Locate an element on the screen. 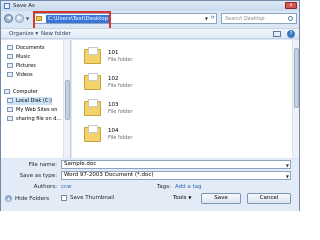 The image size is (320, 240). search-input: Search Desktop is located at coordinates (259, 18).